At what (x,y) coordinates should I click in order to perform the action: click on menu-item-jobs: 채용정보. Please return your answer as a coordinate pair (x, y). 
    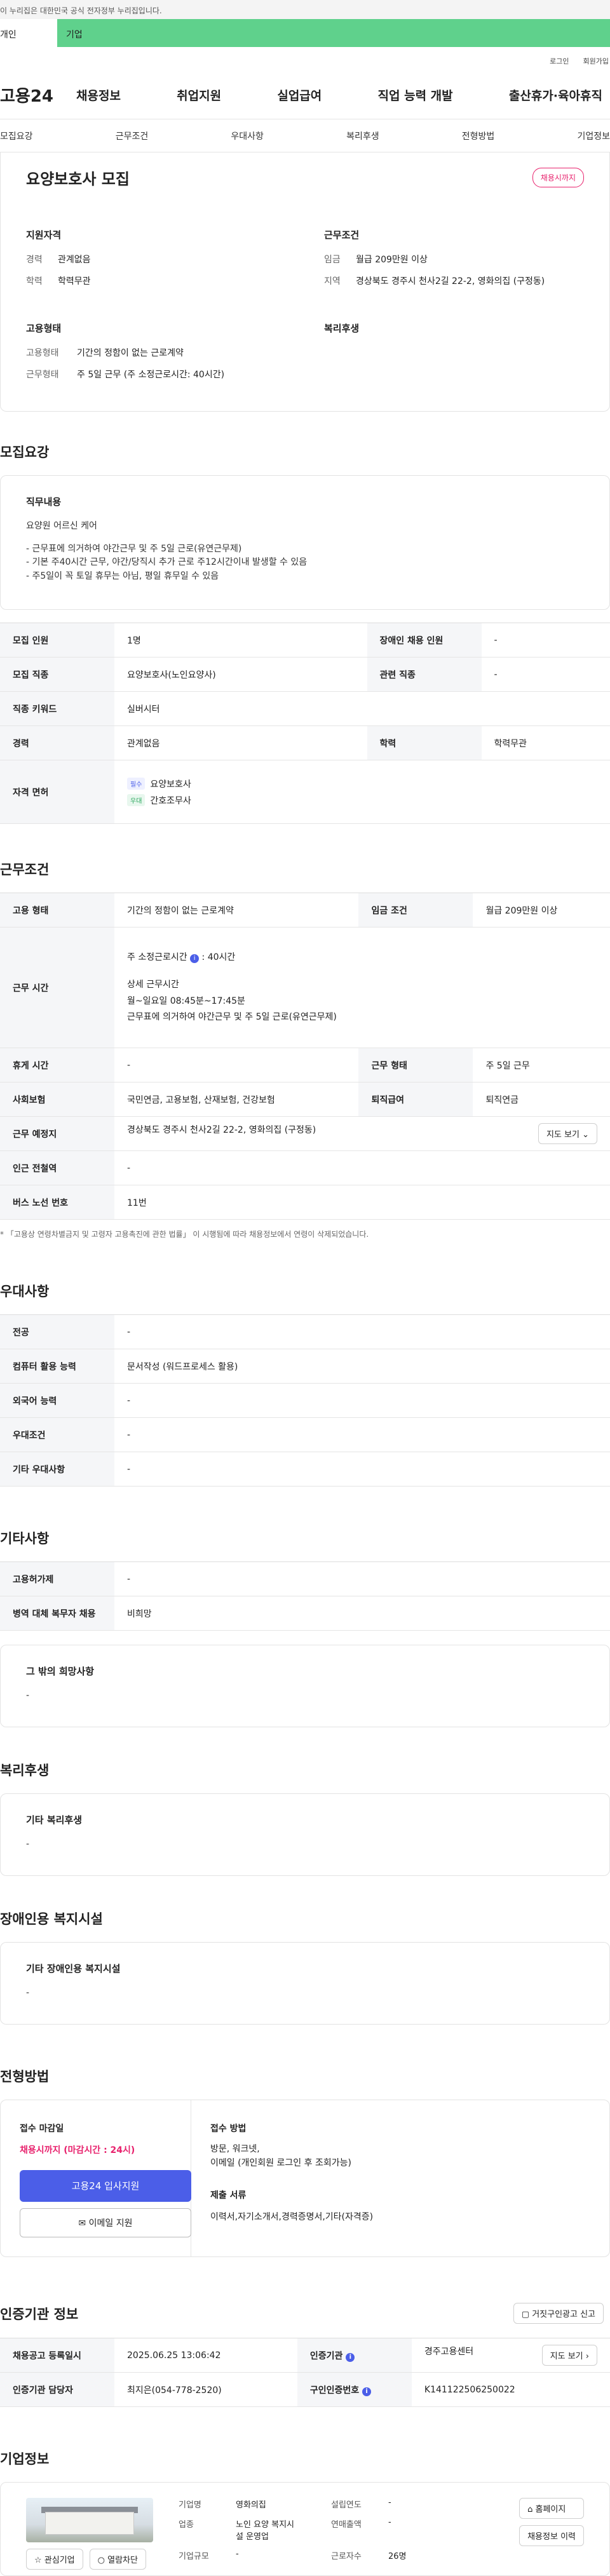
    Looking at the image, I should click on (98, 95).